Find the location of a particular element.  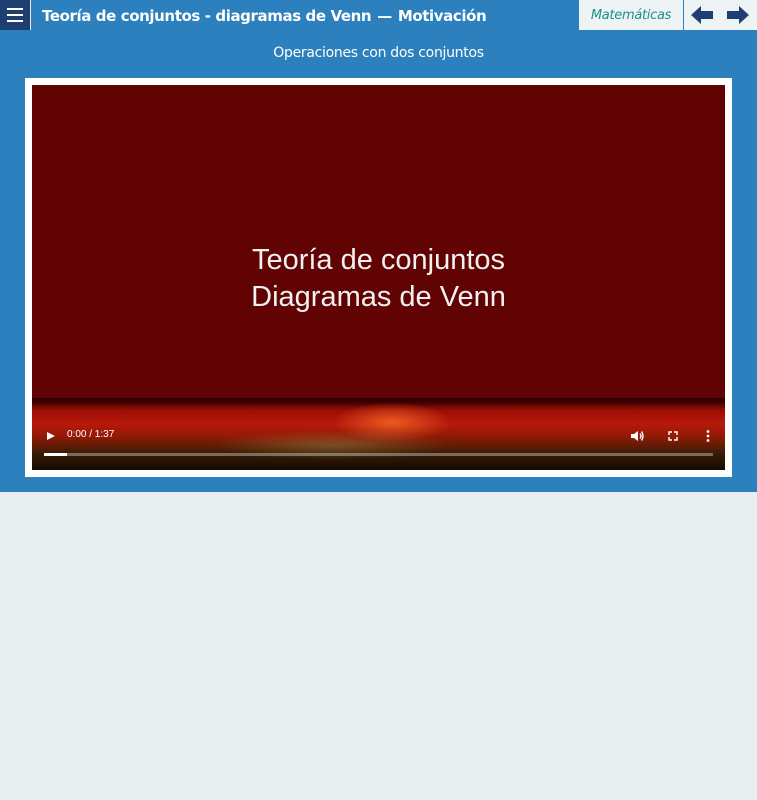

page-navigation is located at coordinates (720, 15).